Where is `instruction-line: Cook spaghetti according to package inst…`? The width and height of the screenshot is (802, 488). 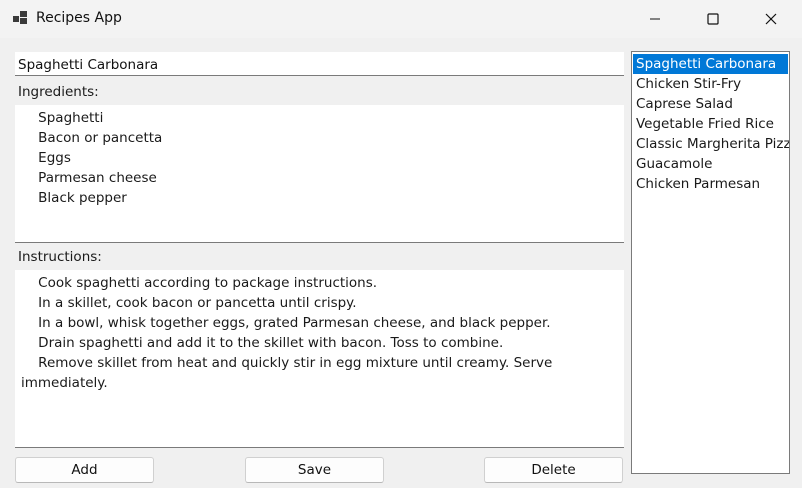
instruction-line: Cook spaghetti according to package inst… is located at coordinates (208, 283).